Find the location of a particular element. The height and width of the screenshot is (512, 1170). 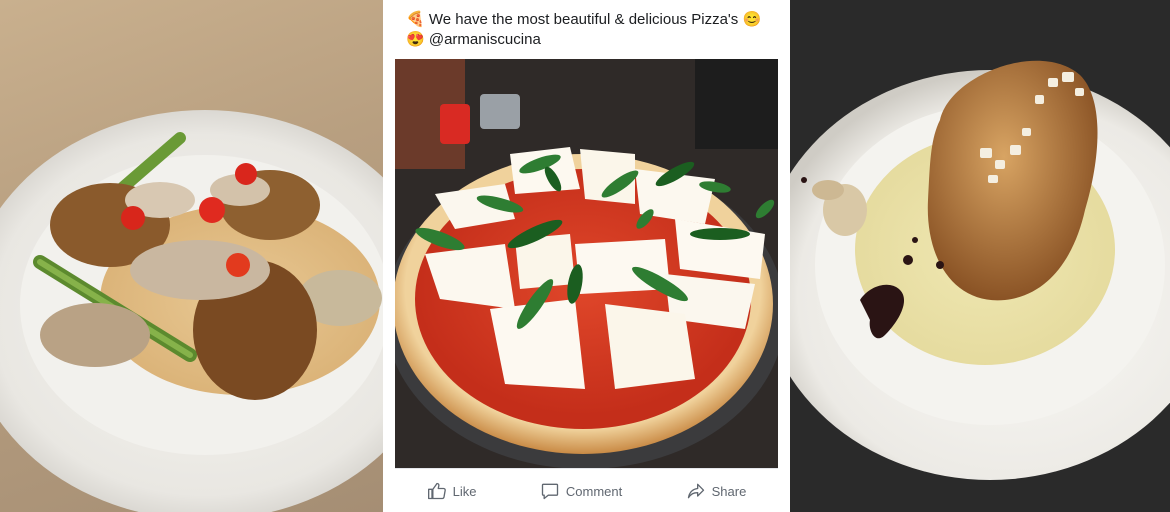

smile-icon: 😊 is located at coordinates (752, 19).